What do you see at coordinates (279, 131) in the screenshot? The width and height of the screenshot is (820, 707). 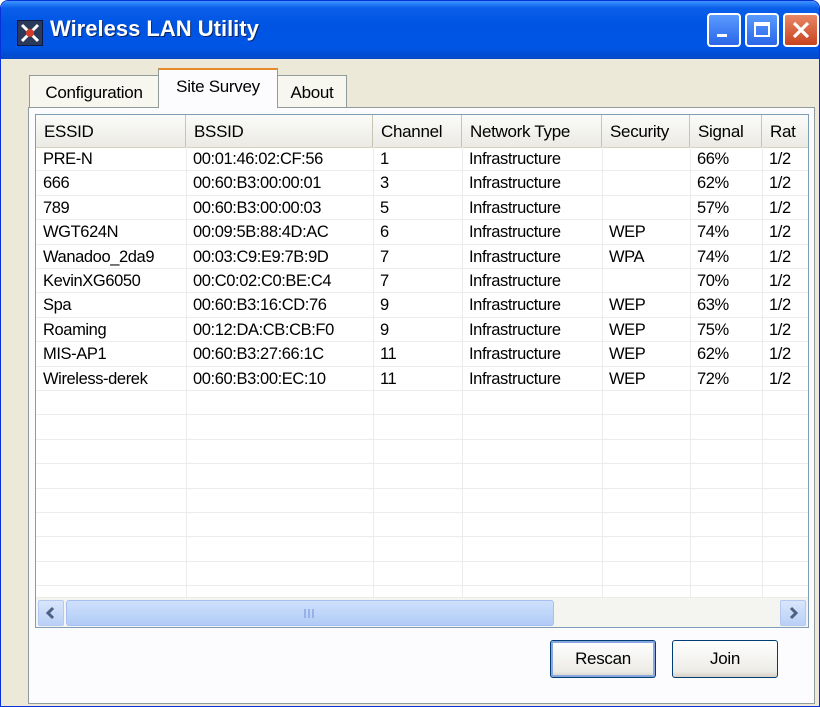 I see `column-header-bssid: BSSID` at bounding box center [279, 131].